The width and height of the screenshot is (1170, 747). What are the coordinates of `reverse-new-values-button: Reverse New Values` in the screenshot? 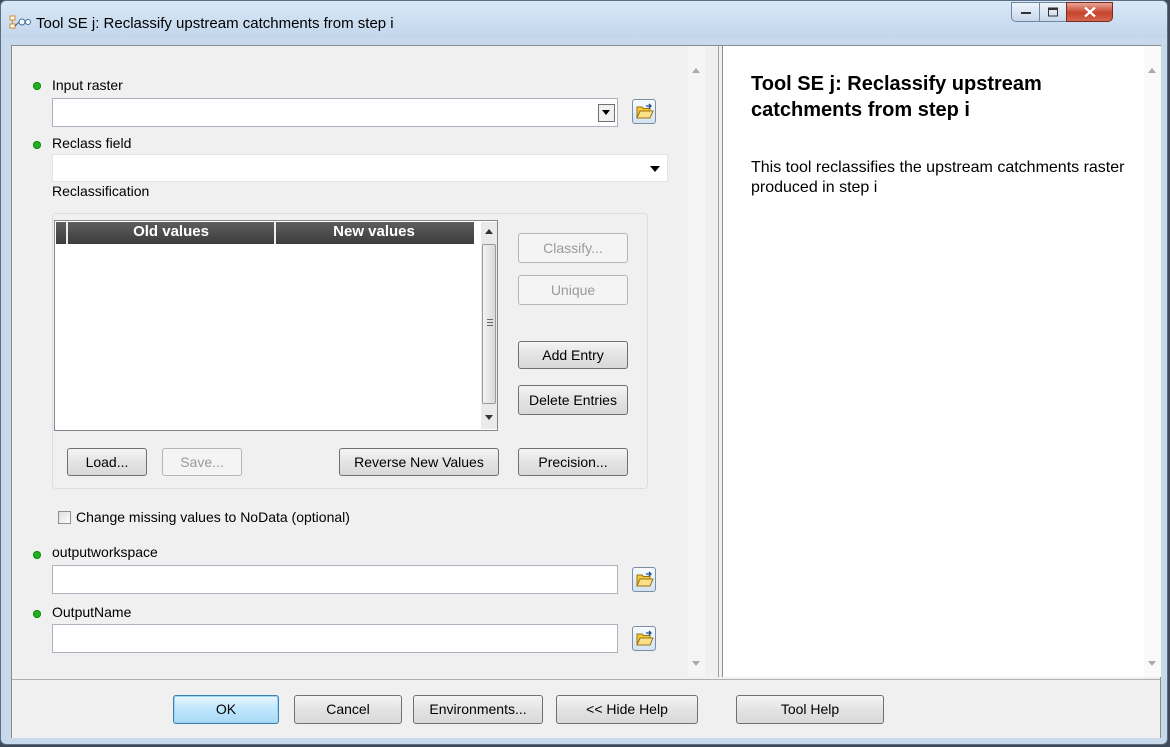 It's located at (419, 462).